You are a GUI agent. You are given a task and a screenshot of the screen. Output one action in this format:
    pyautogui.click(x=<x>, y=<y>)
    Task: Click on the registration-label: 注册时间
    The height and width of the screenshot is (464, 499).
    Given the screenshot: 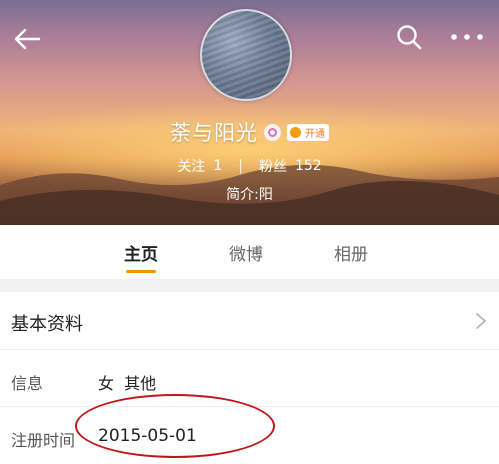 What is the action you would take?
    pyautogui.click(x=43, y=440)
    